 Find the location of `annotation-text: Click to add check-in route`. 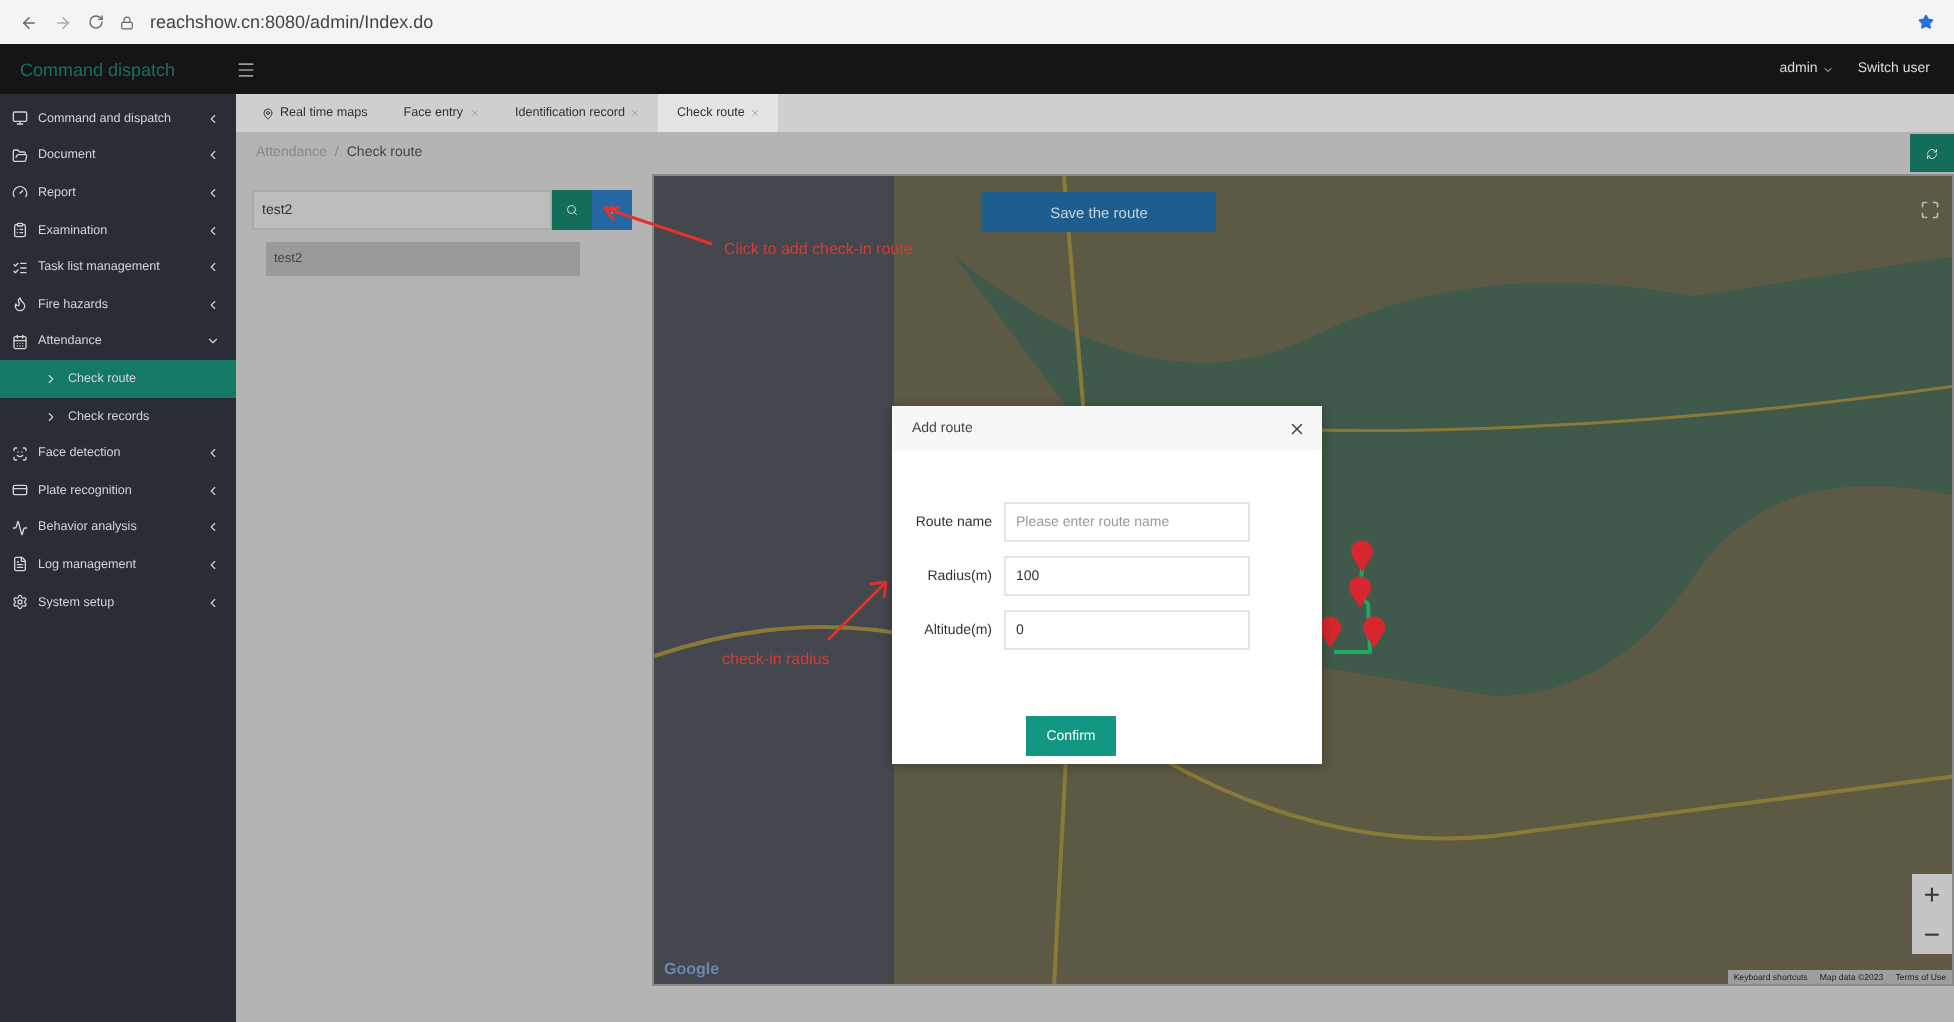

annotation-text: Click to add check-in route is located at coordinates (818, 249).